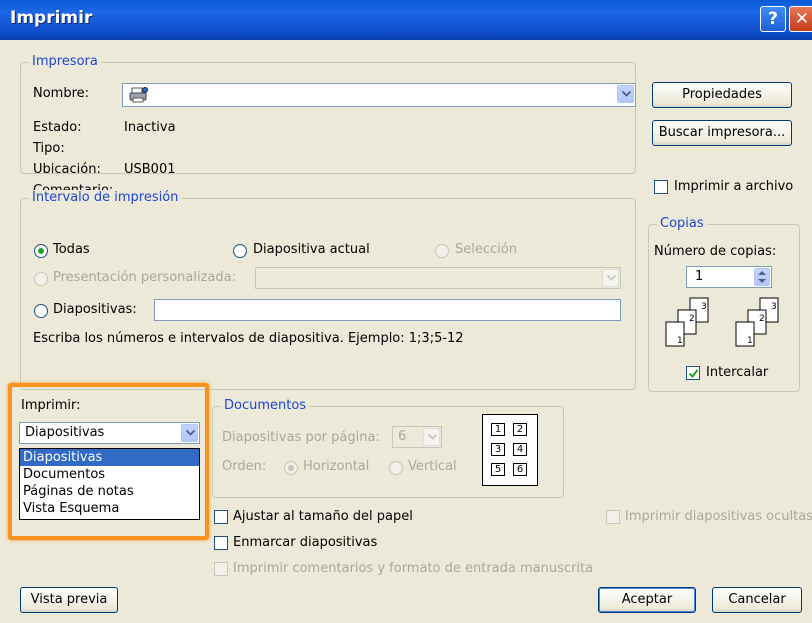 The image size is (812, 623). What do you see at coordinates (291, 468) in the screenshot?
I see `horizontal-radio` at bounding box center [291, 468].